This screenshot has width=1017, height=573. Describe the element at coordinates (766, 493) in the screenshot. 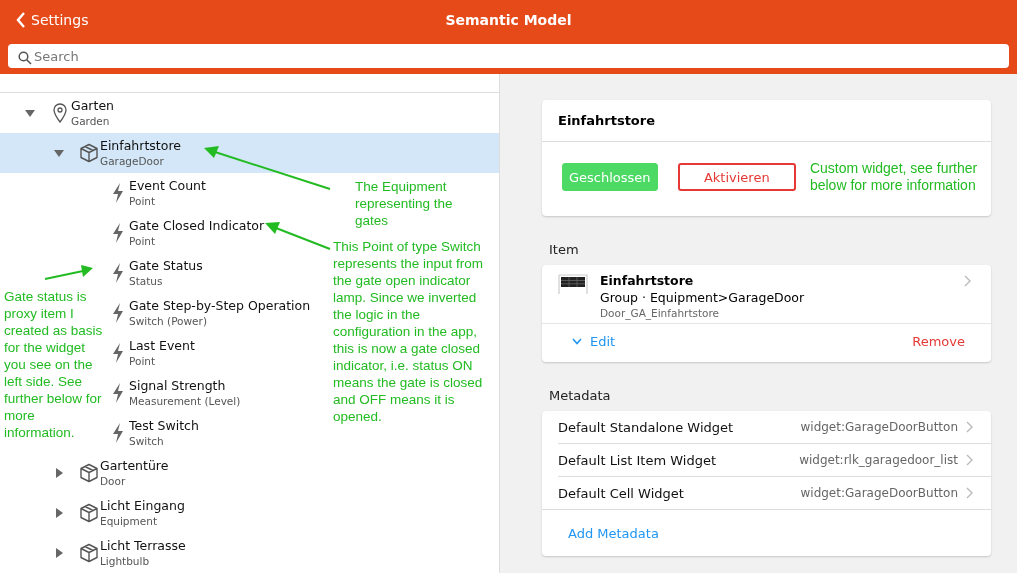

I see `metadata-row: Default Cell Widget widget:GarageDoorButton` at that location.